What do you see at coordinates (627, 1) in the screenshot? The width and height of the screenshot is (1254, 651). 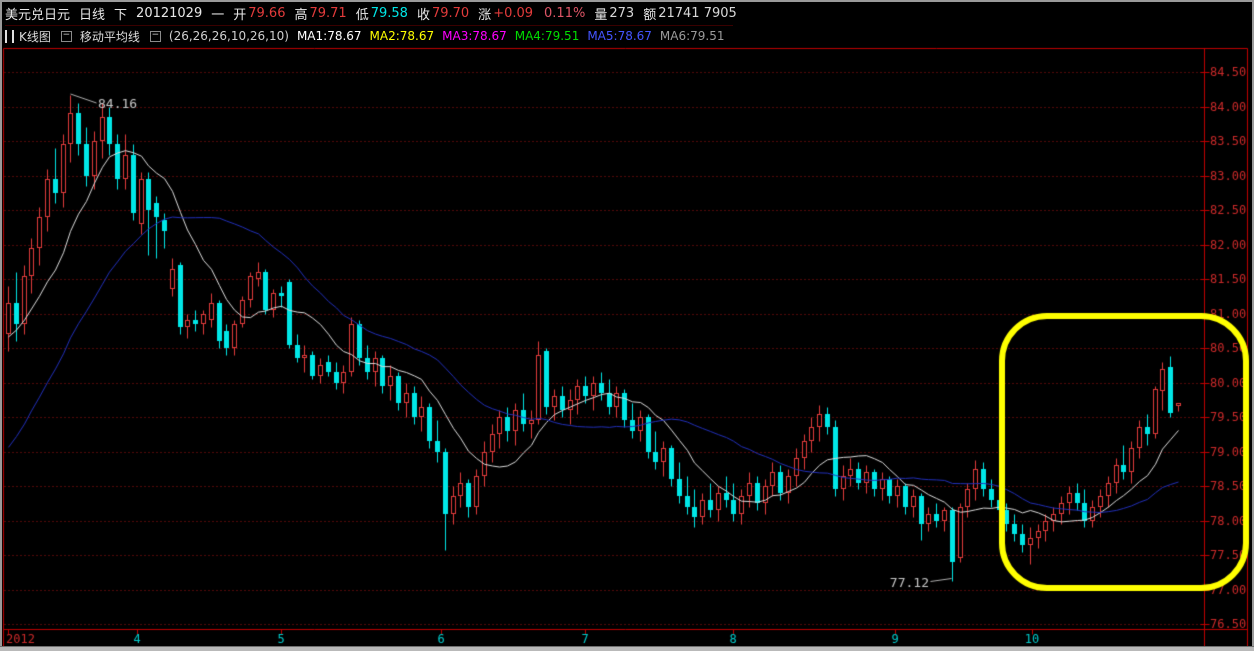 I see `window-top-edge` at bounding box center [627, 1].